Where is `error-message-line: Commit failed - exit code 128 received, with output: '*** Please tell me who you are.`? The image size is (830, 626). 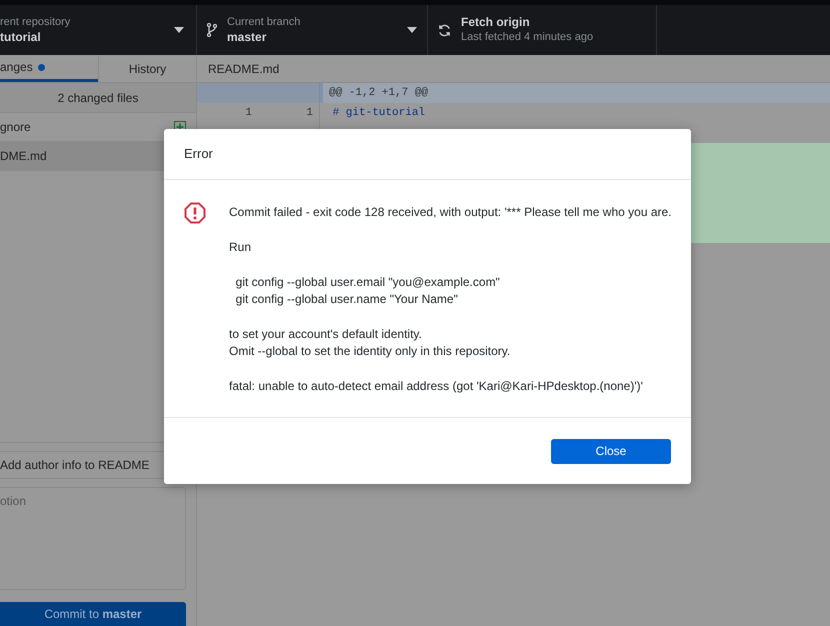
error-message-line: Commit failed - exit code 128 received, with output: '*** Please tell me who you are. is located at coordinates (450, 212).